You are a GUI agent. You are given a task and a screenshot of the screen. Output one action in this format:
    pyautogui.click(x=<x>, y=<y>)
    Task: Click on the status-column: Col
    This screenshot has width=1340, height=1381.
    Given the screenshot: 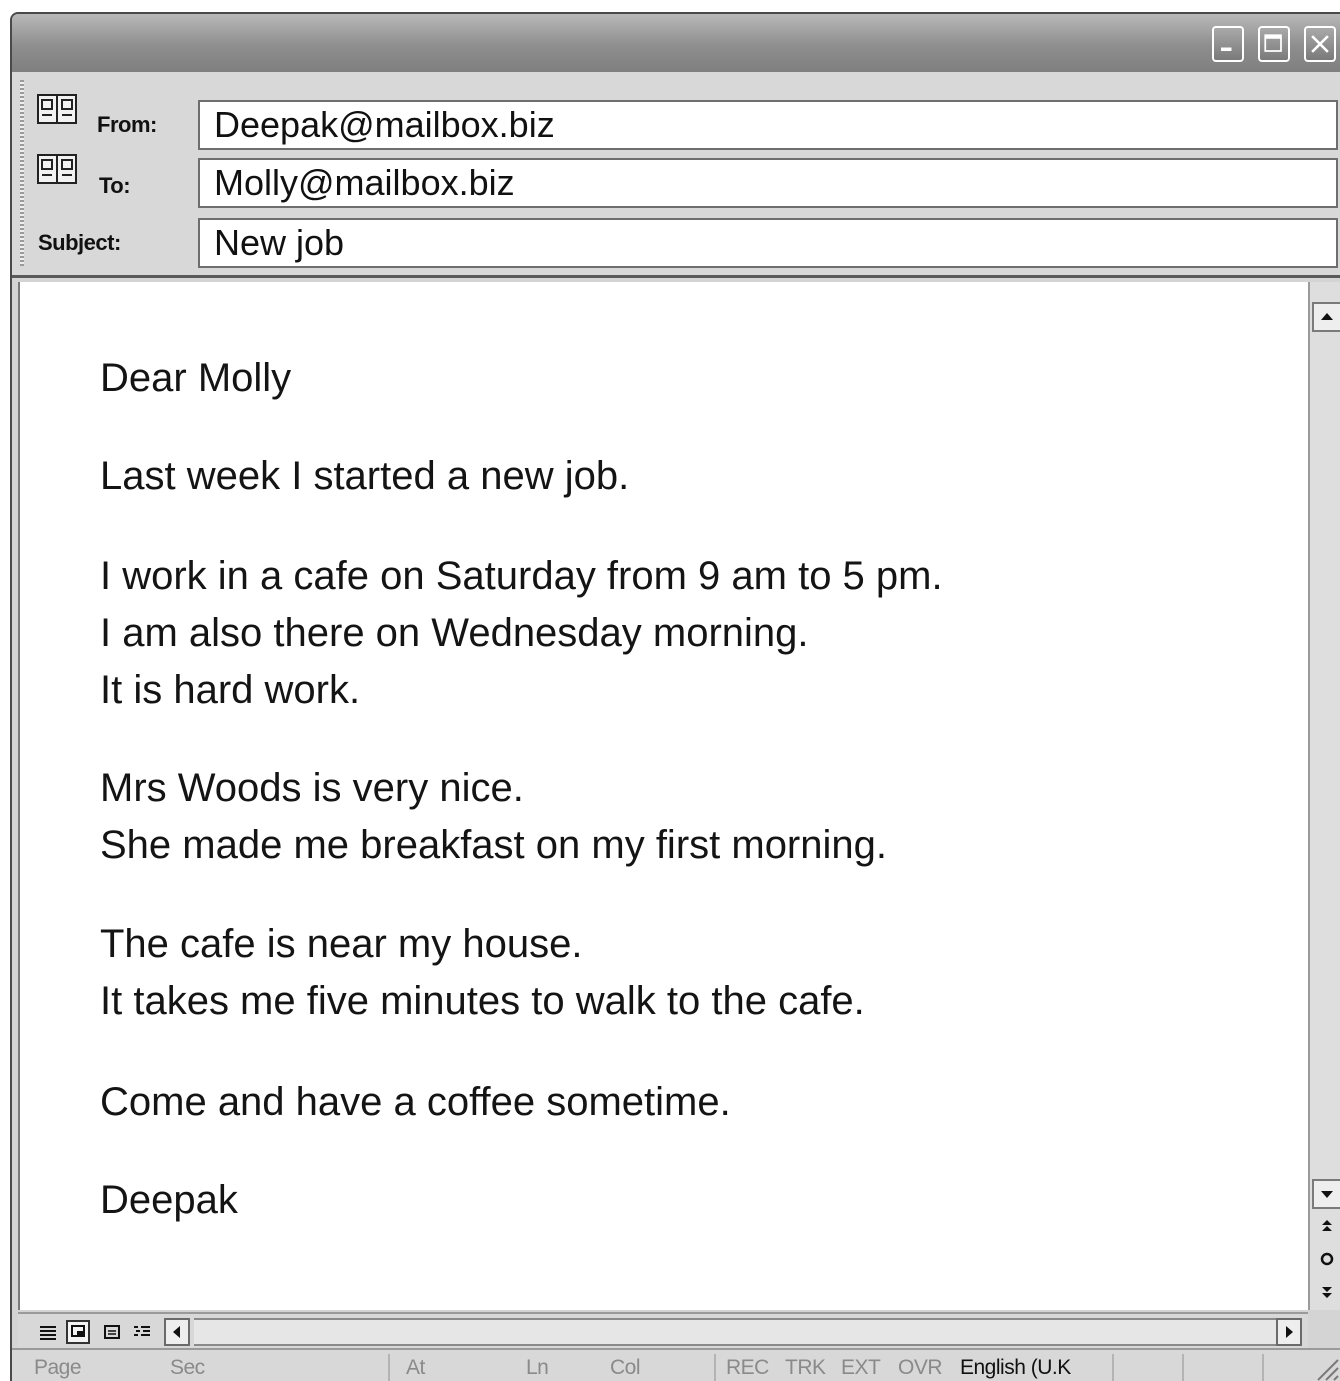 What is the action you would take?
    pyautogui.click(x=625, y=1367)
    